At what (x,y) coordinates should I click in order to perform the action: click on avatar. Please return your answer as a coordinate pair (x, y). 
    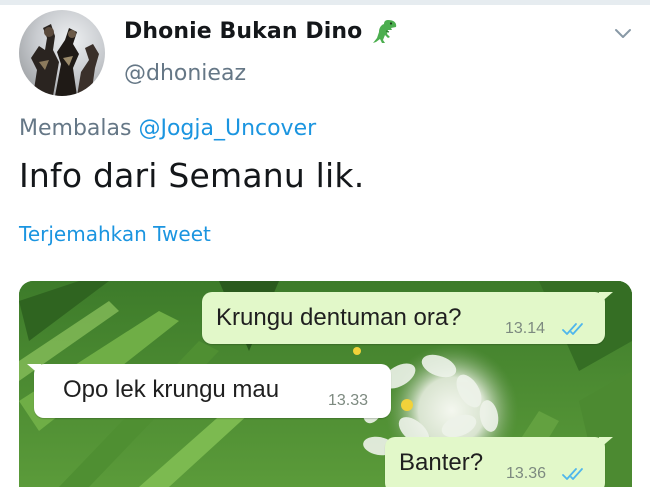
    Looking at the image, I should click on (62, 53).